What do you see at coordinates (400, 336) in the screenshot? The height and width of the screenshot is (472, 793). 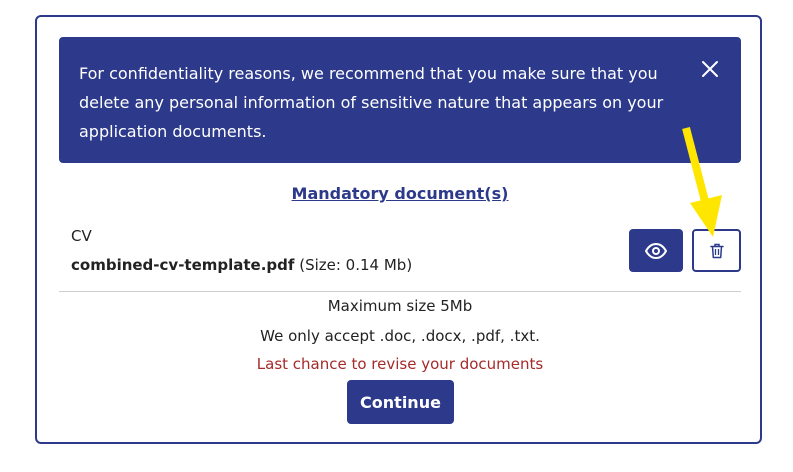 I see `accepted-formats-text: We only accept .doc, .docx, .pdf, .txt.` at bounding box center [400, 336].